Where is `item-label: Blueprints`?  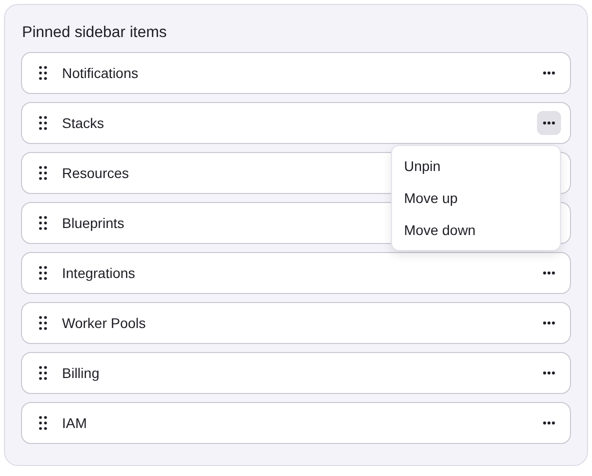
item-label: Blueprints is located at coordinates (93, 223).